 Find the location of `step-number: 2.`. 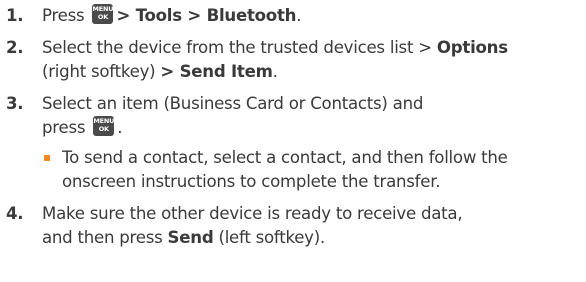

step-number: 2. is located at coordinates (15, 47).